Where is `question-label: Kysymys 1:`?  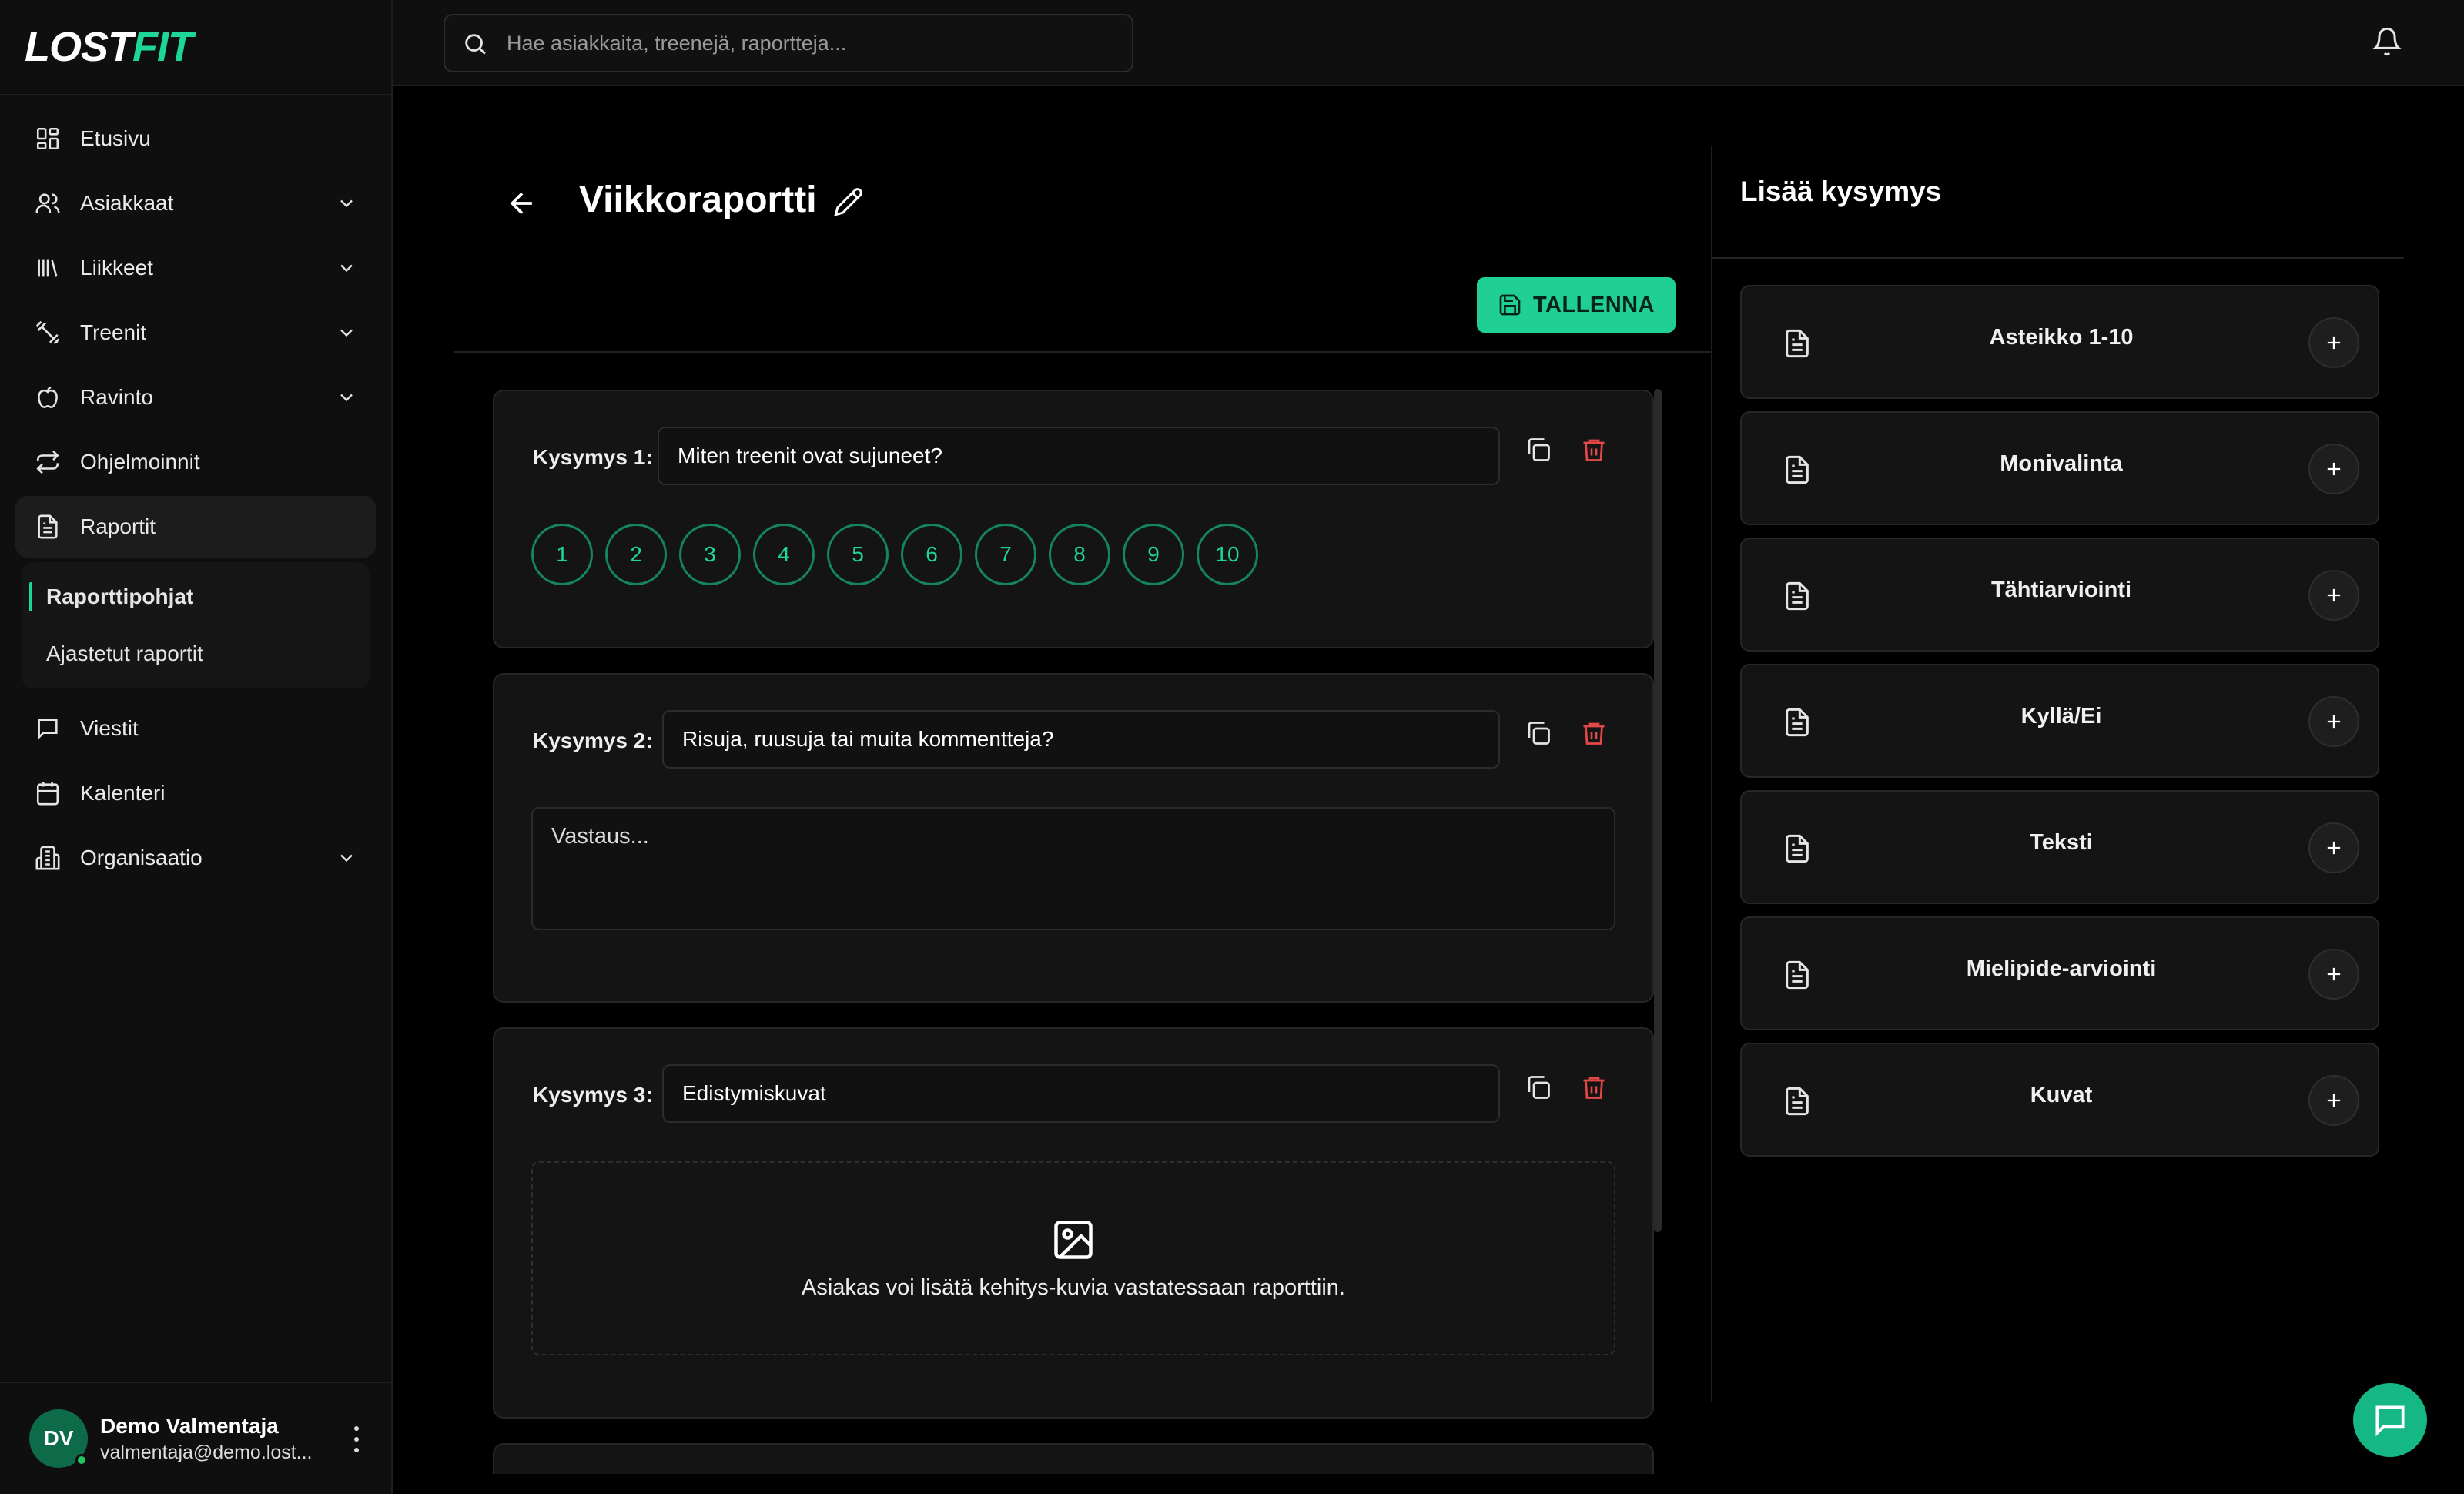
question-label: Kysymys 1: is located at coordinates (593, 457).